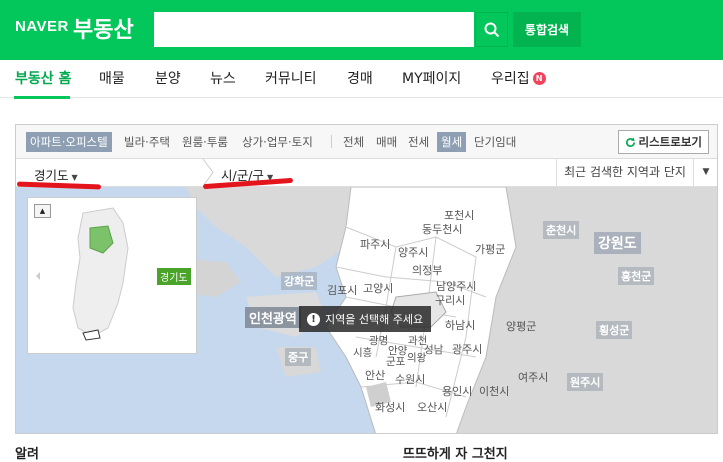 The height and width of the screenshot is (462, 723). I want to click on nav-item-home: 부동산 홈, so click(43, 78).